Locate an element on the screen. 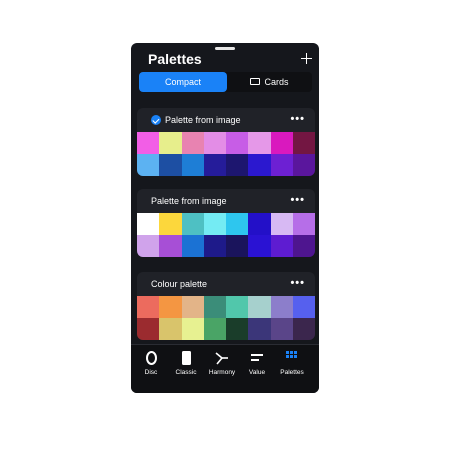 The width and height of the screenshot is (450, 450). tab-harmony: Harmony is located at coordinates (222, 363).